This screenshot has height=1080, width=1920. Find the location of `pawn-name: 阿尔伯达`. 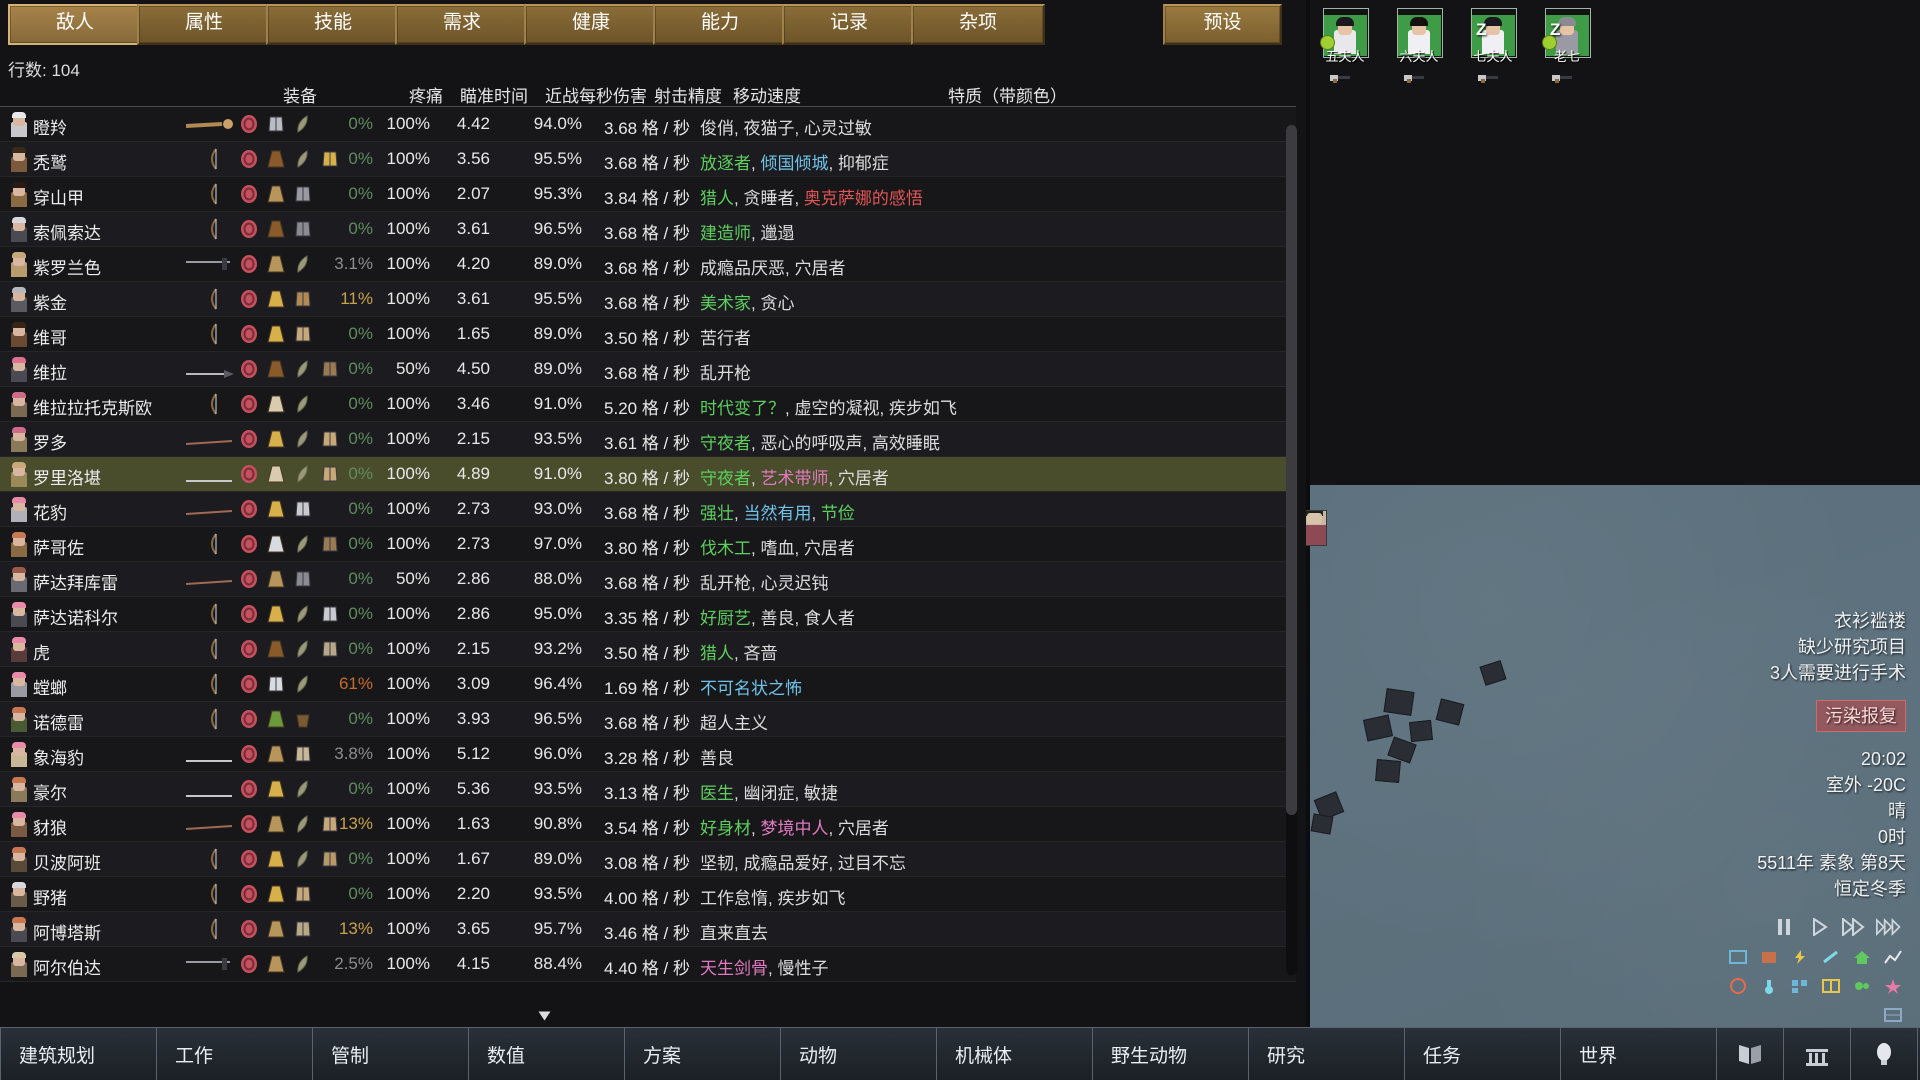

pawn-name: 阿尔伯达 is located at coordinates (67, 966).